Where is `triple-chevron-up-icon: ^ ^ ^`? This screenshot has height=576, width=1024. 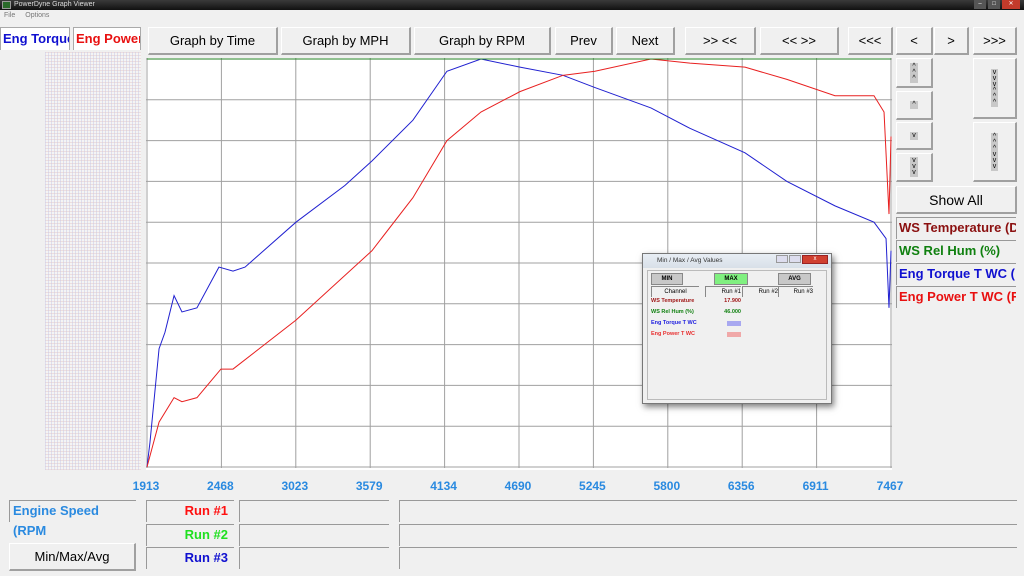
triple-chevron-up-icon: ^ ^ ^ is located at coordinates (914, 72).